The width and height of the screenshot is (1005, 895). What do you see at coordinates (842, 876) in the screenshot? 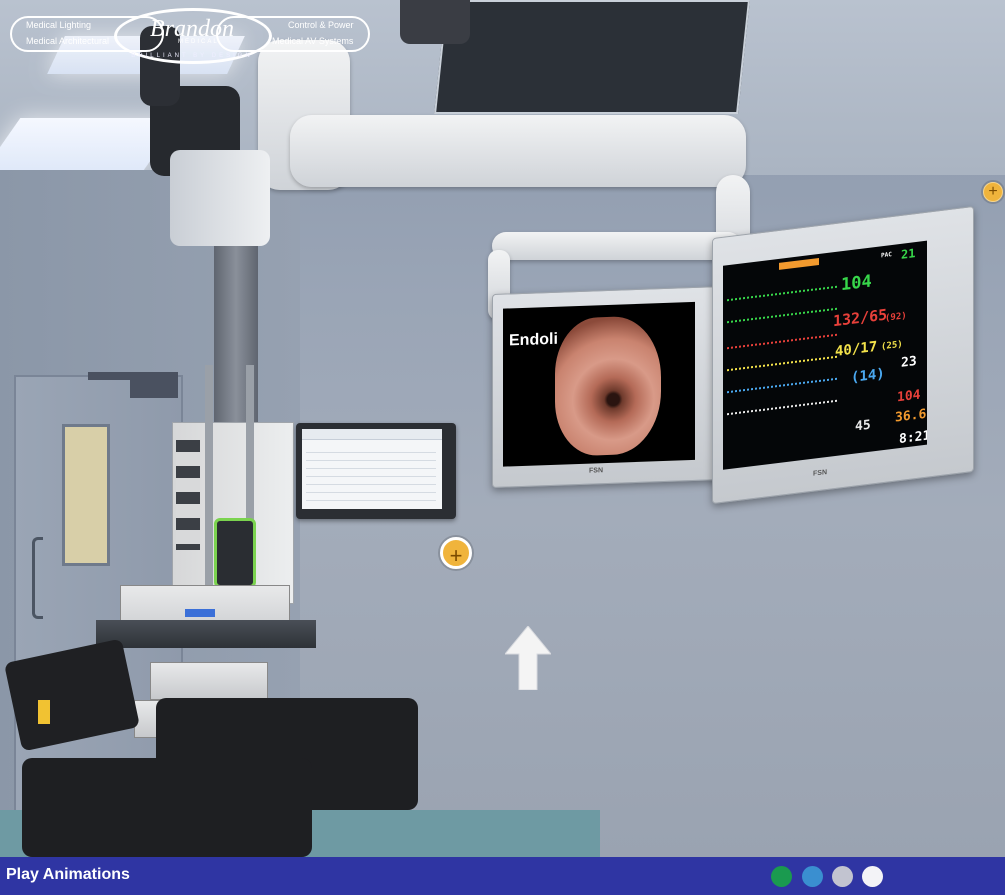
I see `view-dot-grey` at bounding box center [842, 876].